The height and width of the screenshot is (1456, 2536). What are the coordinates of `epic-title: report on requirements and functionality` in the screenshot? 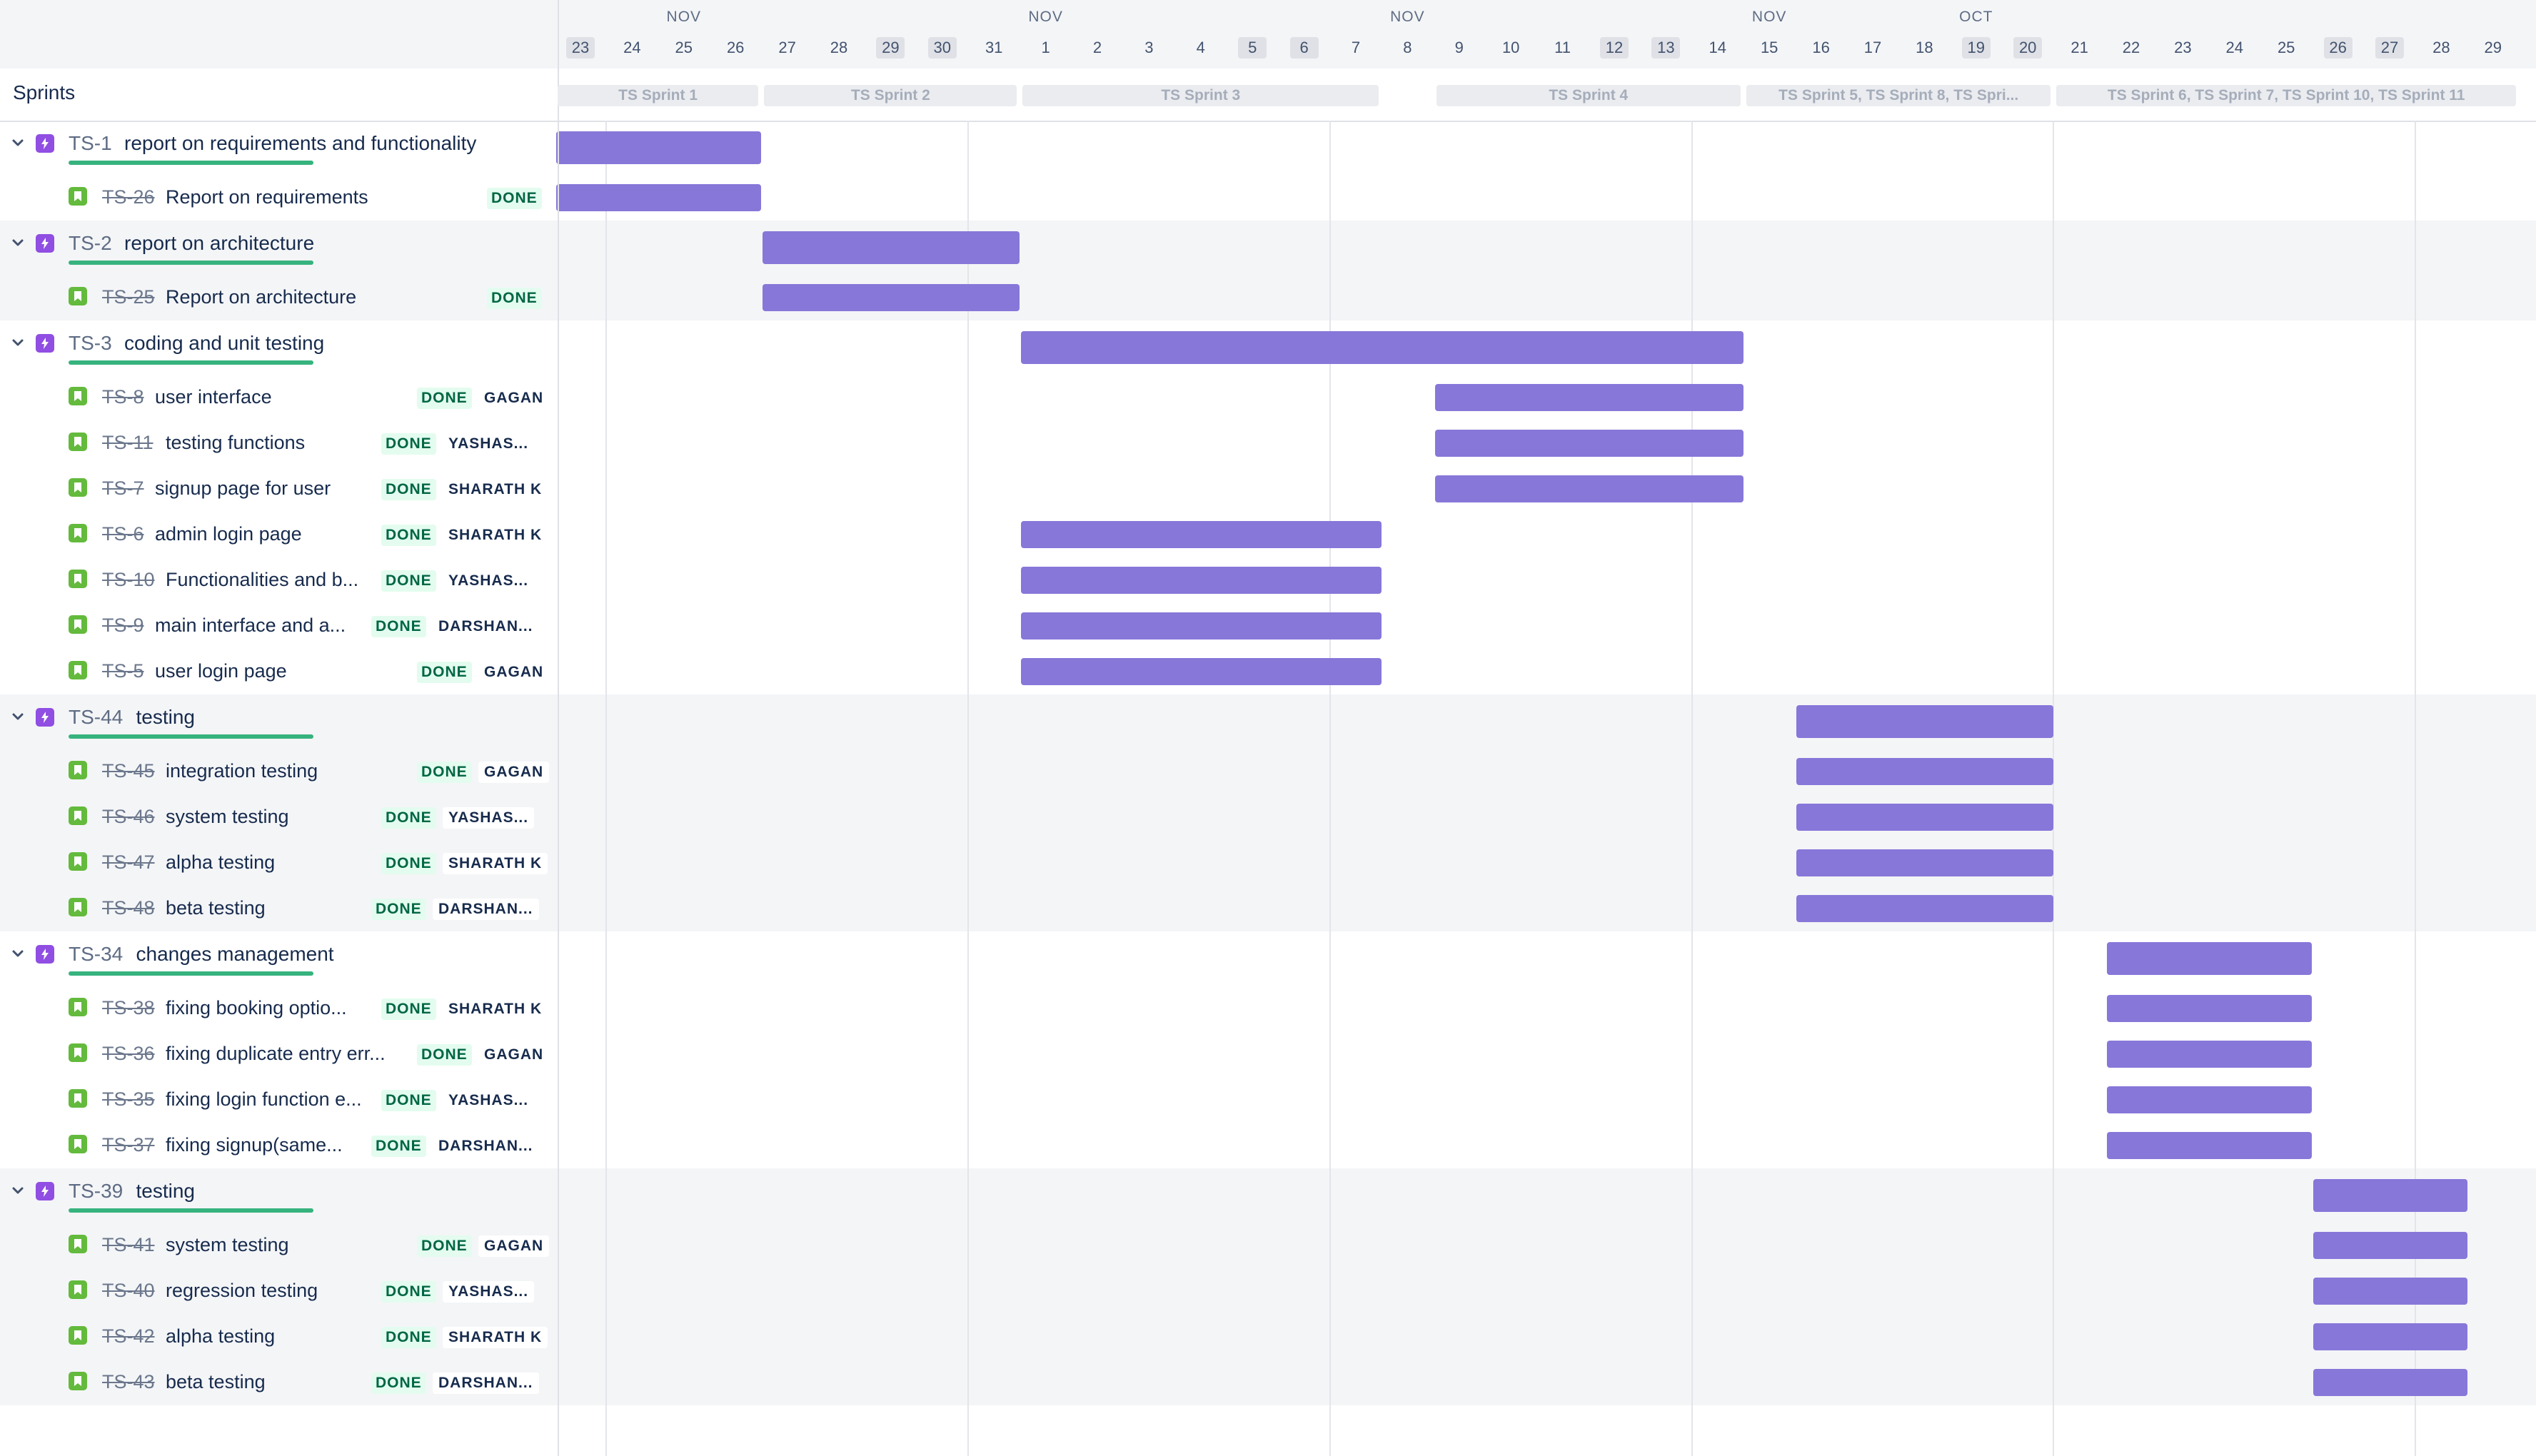 It's located at (300, 143).